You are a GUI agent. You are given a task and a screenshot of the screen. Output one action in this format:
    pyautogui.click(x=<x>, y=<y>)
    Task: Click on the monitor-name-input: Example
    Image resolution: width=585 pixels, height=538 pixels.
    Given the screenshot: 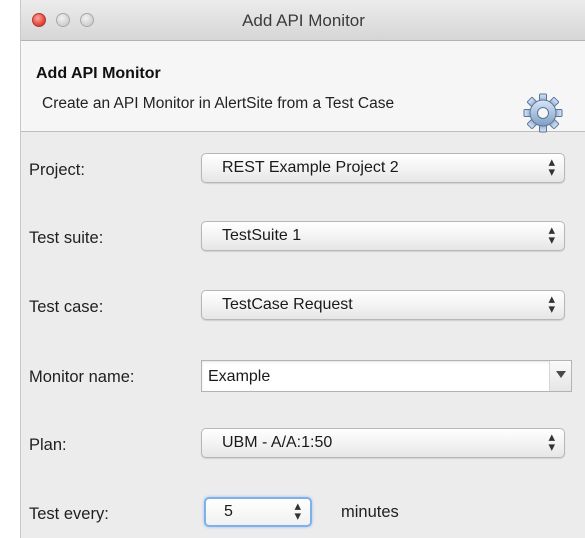 What is the action you would take?
    pyautogui.click(x=239, y=377)
    